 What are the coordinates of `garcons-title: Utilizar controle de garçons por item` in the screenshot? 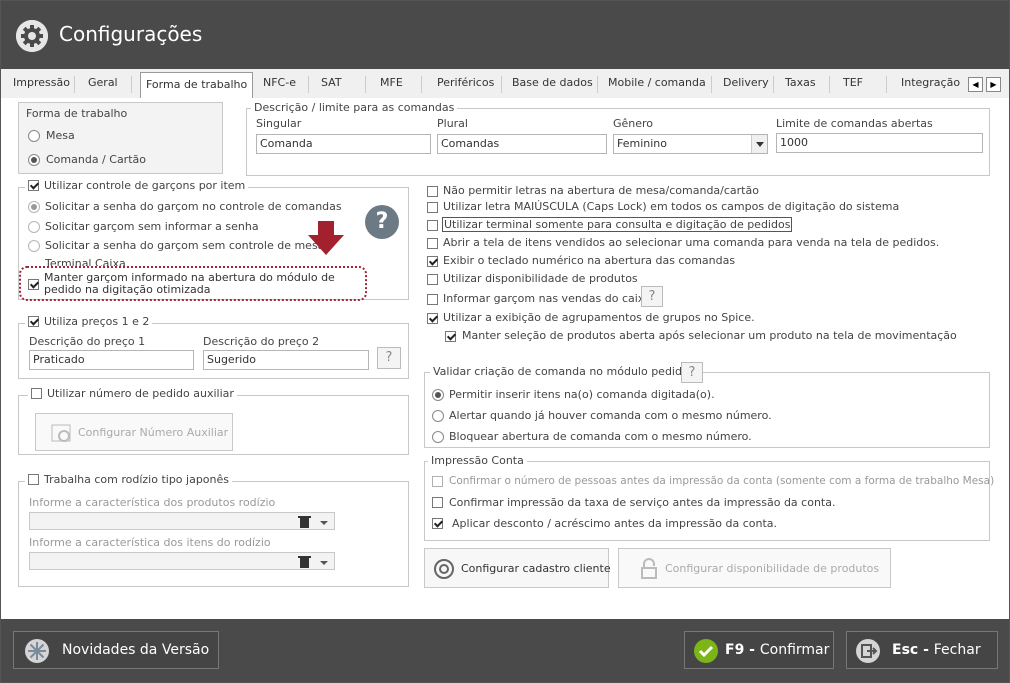 It's located at (145, 185).